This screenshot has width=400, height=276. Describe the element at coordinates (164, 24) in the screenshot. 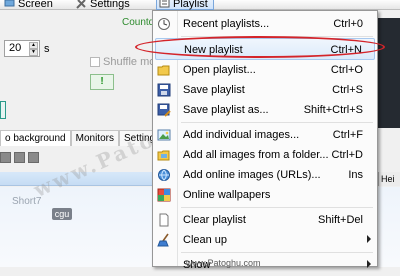

I see `clock-icon` at that location.